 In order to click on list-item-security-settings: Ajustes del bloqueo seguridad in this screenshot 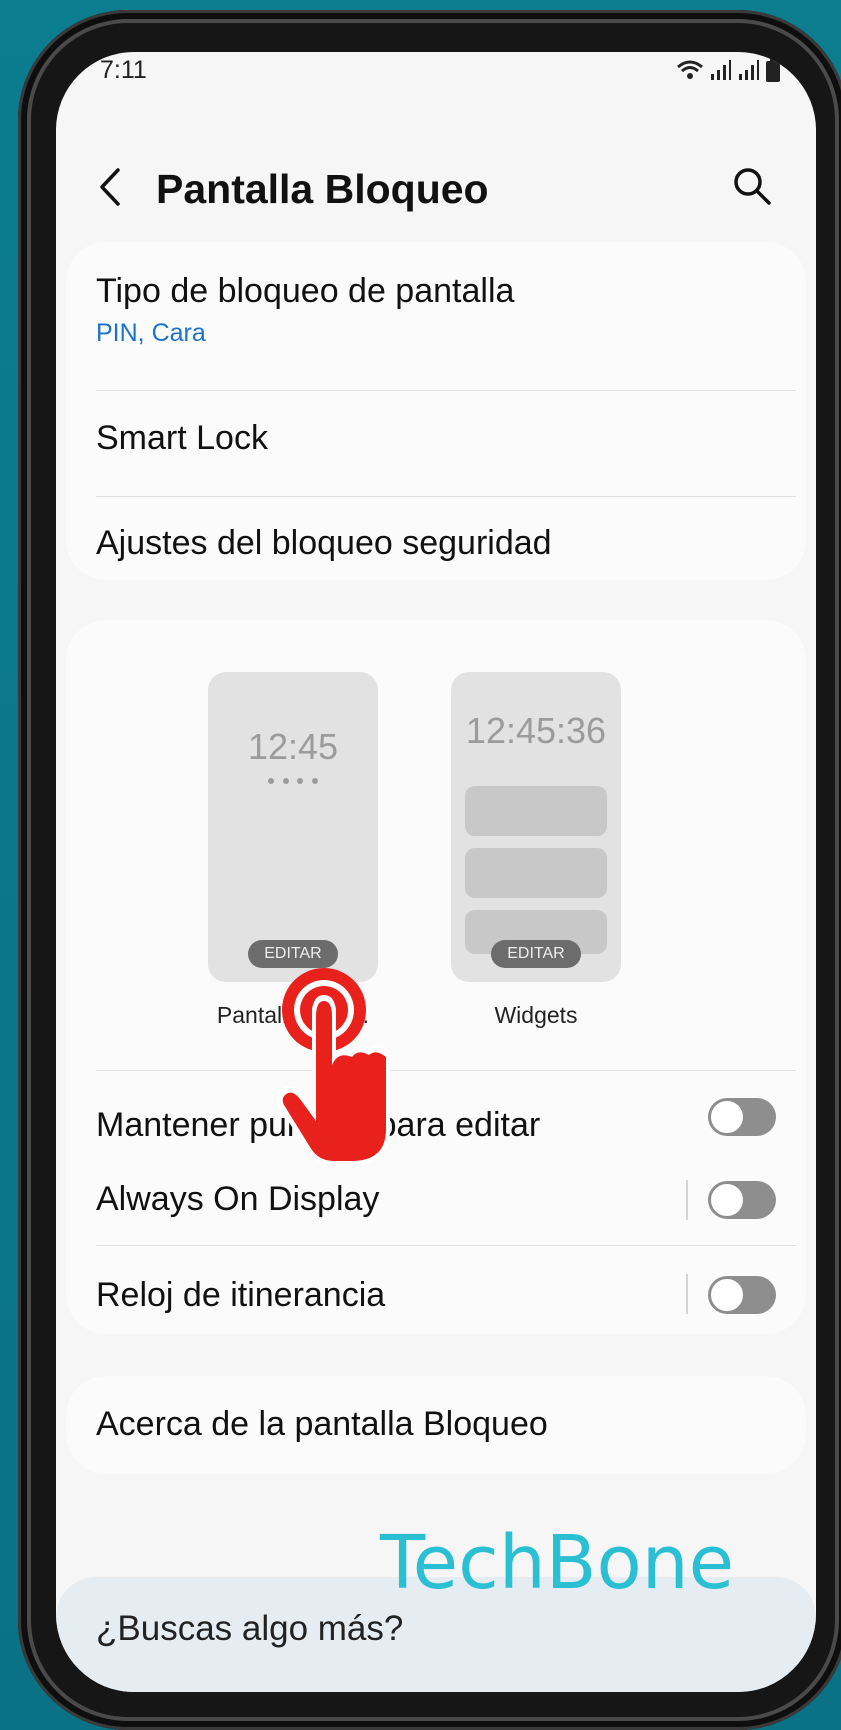, I will do `click(436, 543)`.